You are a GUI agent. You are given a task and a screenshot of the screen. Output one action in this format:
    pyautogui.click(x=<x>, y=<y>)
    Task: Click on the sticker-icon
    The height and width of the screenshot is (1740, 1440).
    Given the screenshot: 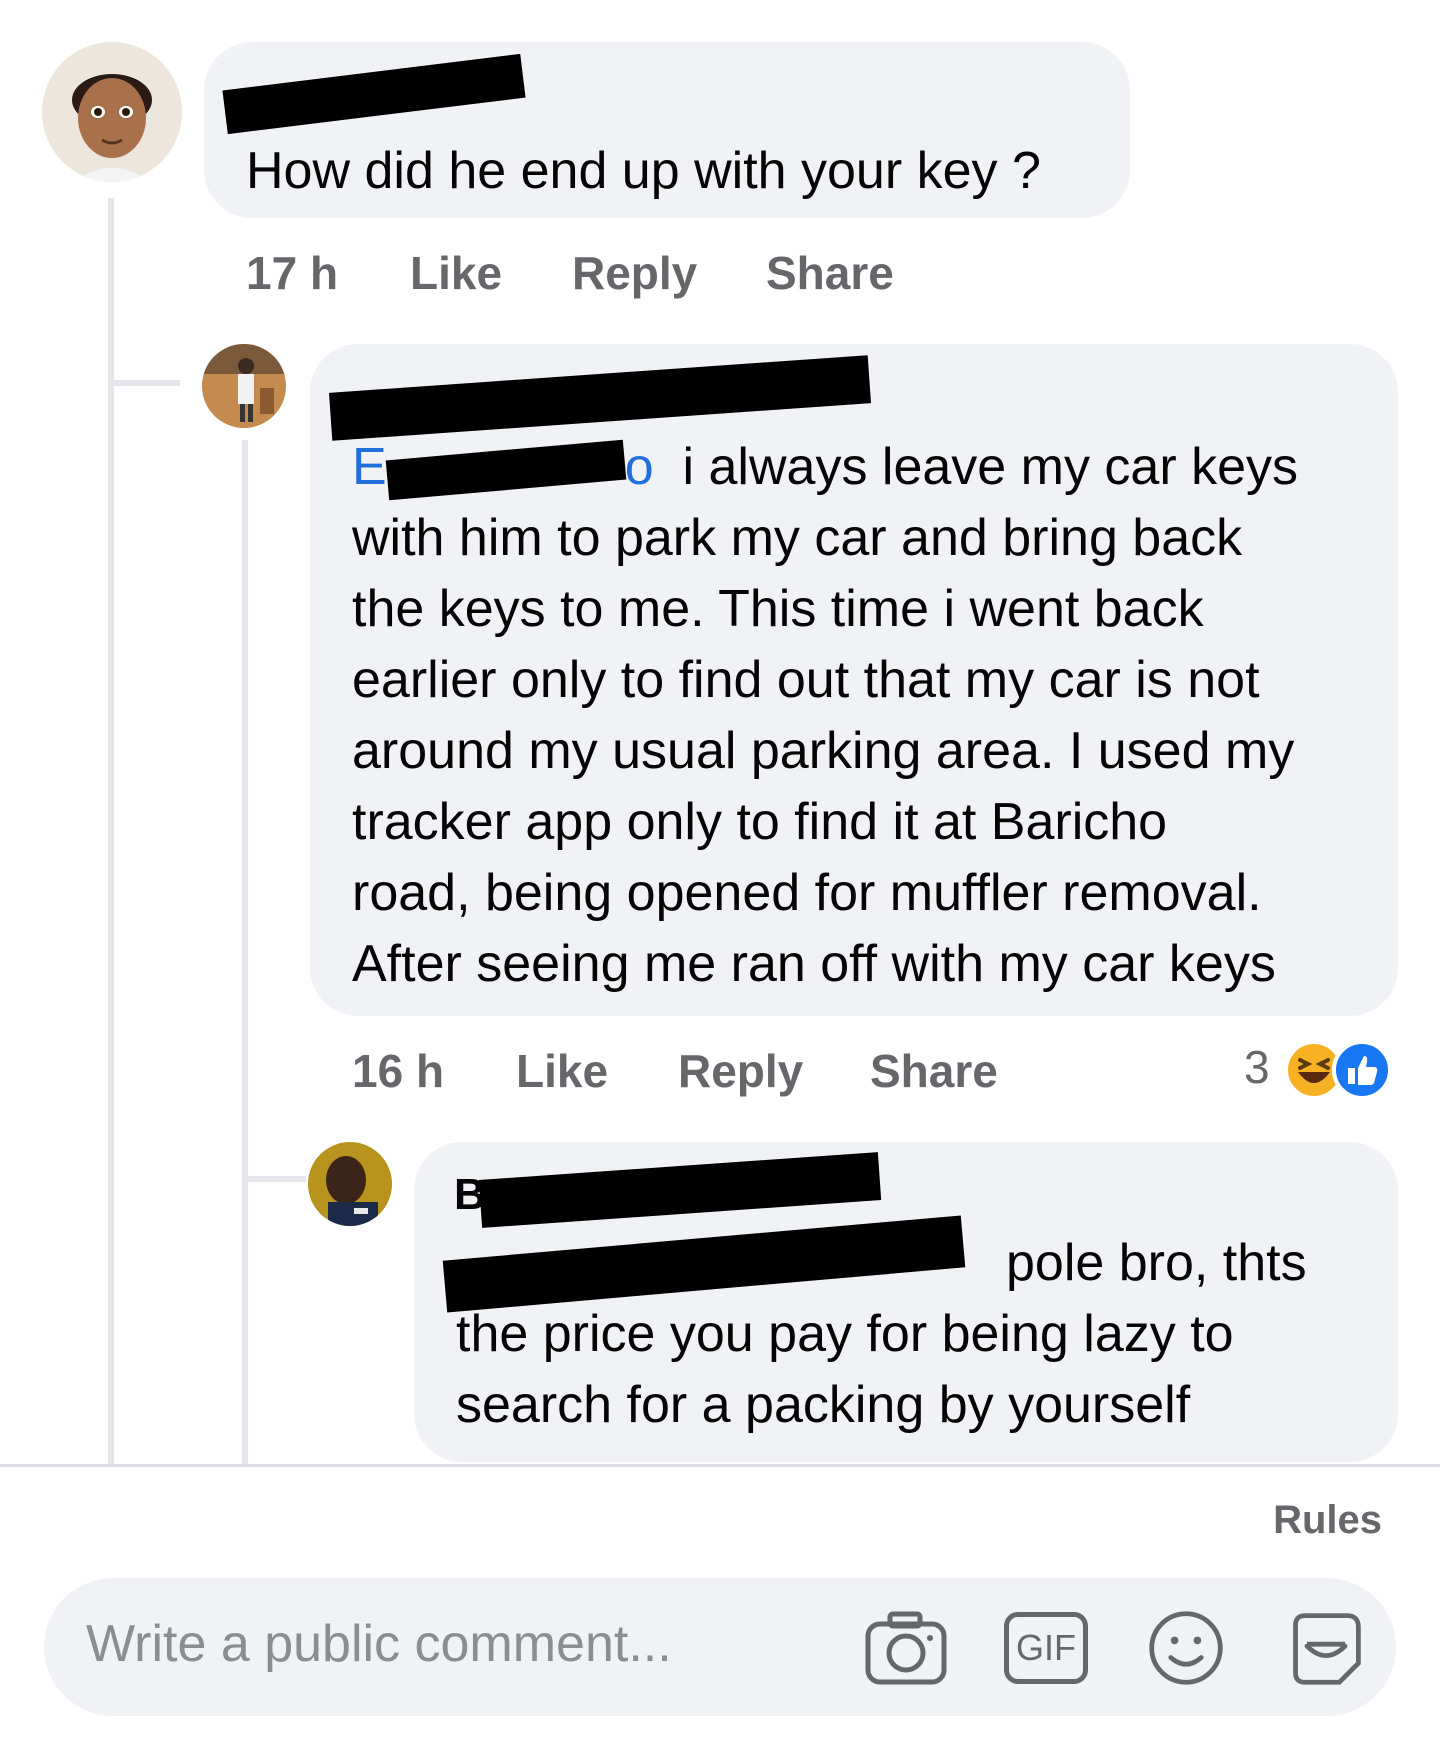 What is the action you would take?
    pyautogui.click(x=1326, y=1648)
    